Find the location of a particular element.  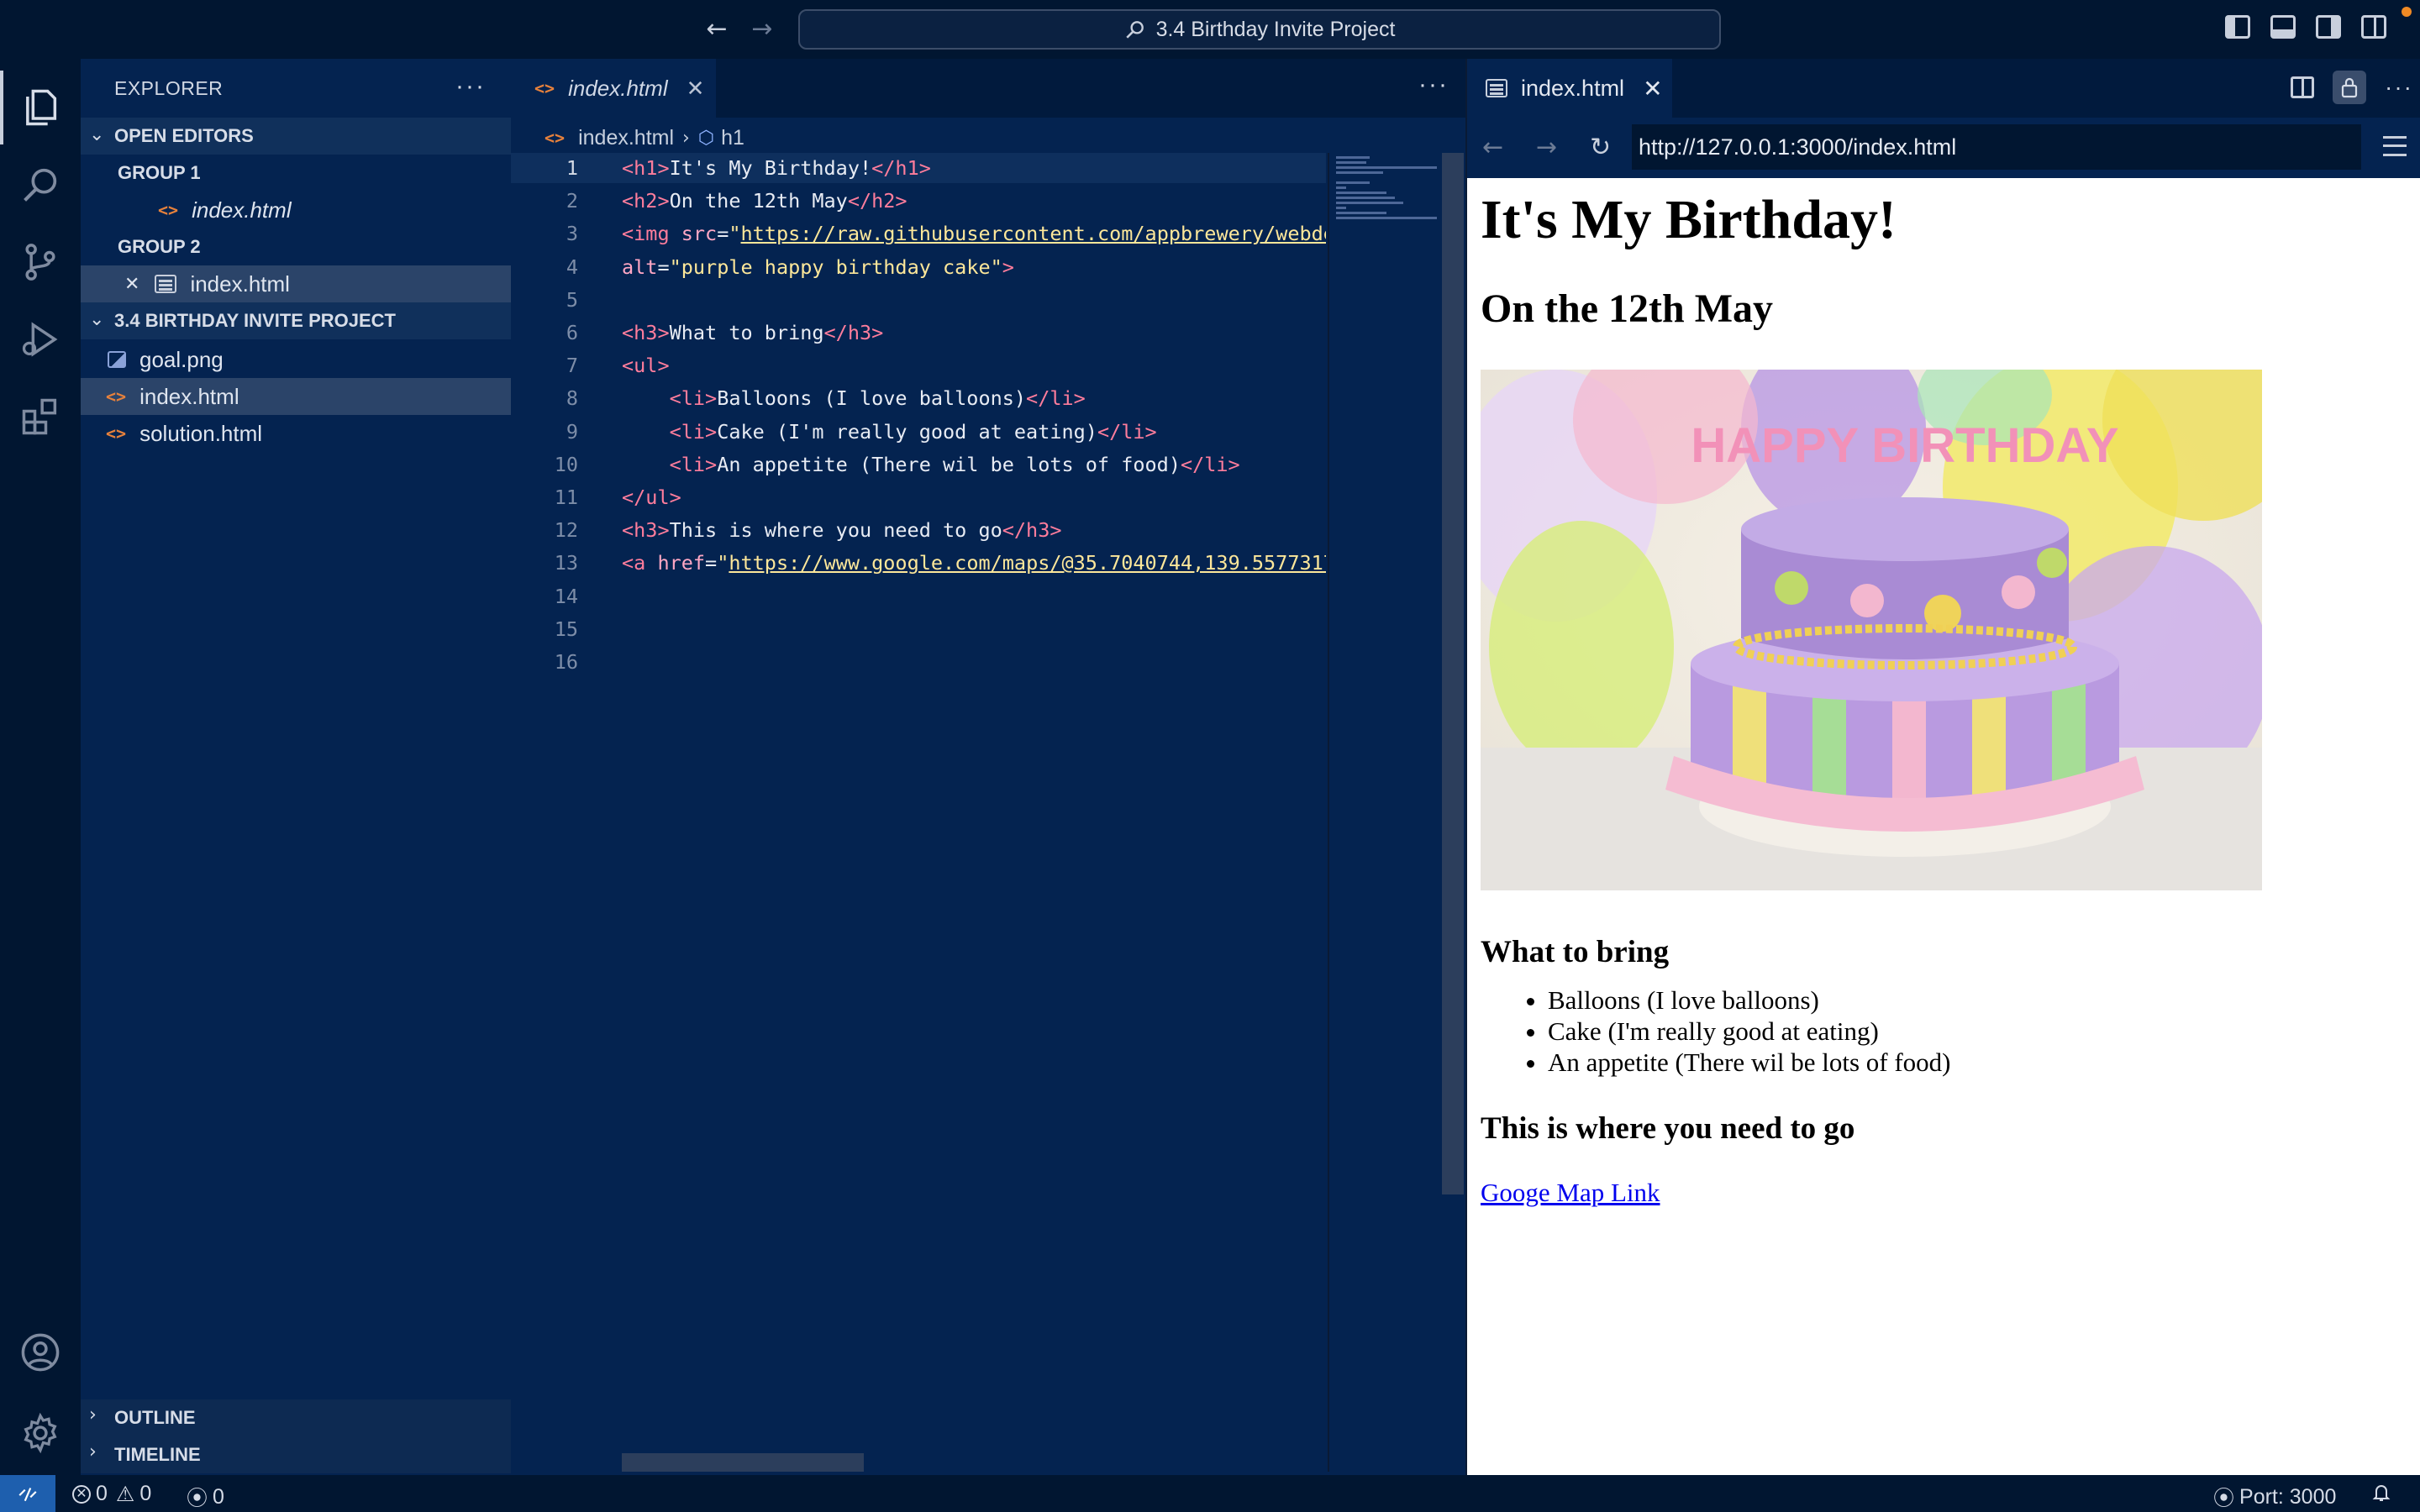

group-2-header: GROUP 2 is located at coordinates (296, 246).